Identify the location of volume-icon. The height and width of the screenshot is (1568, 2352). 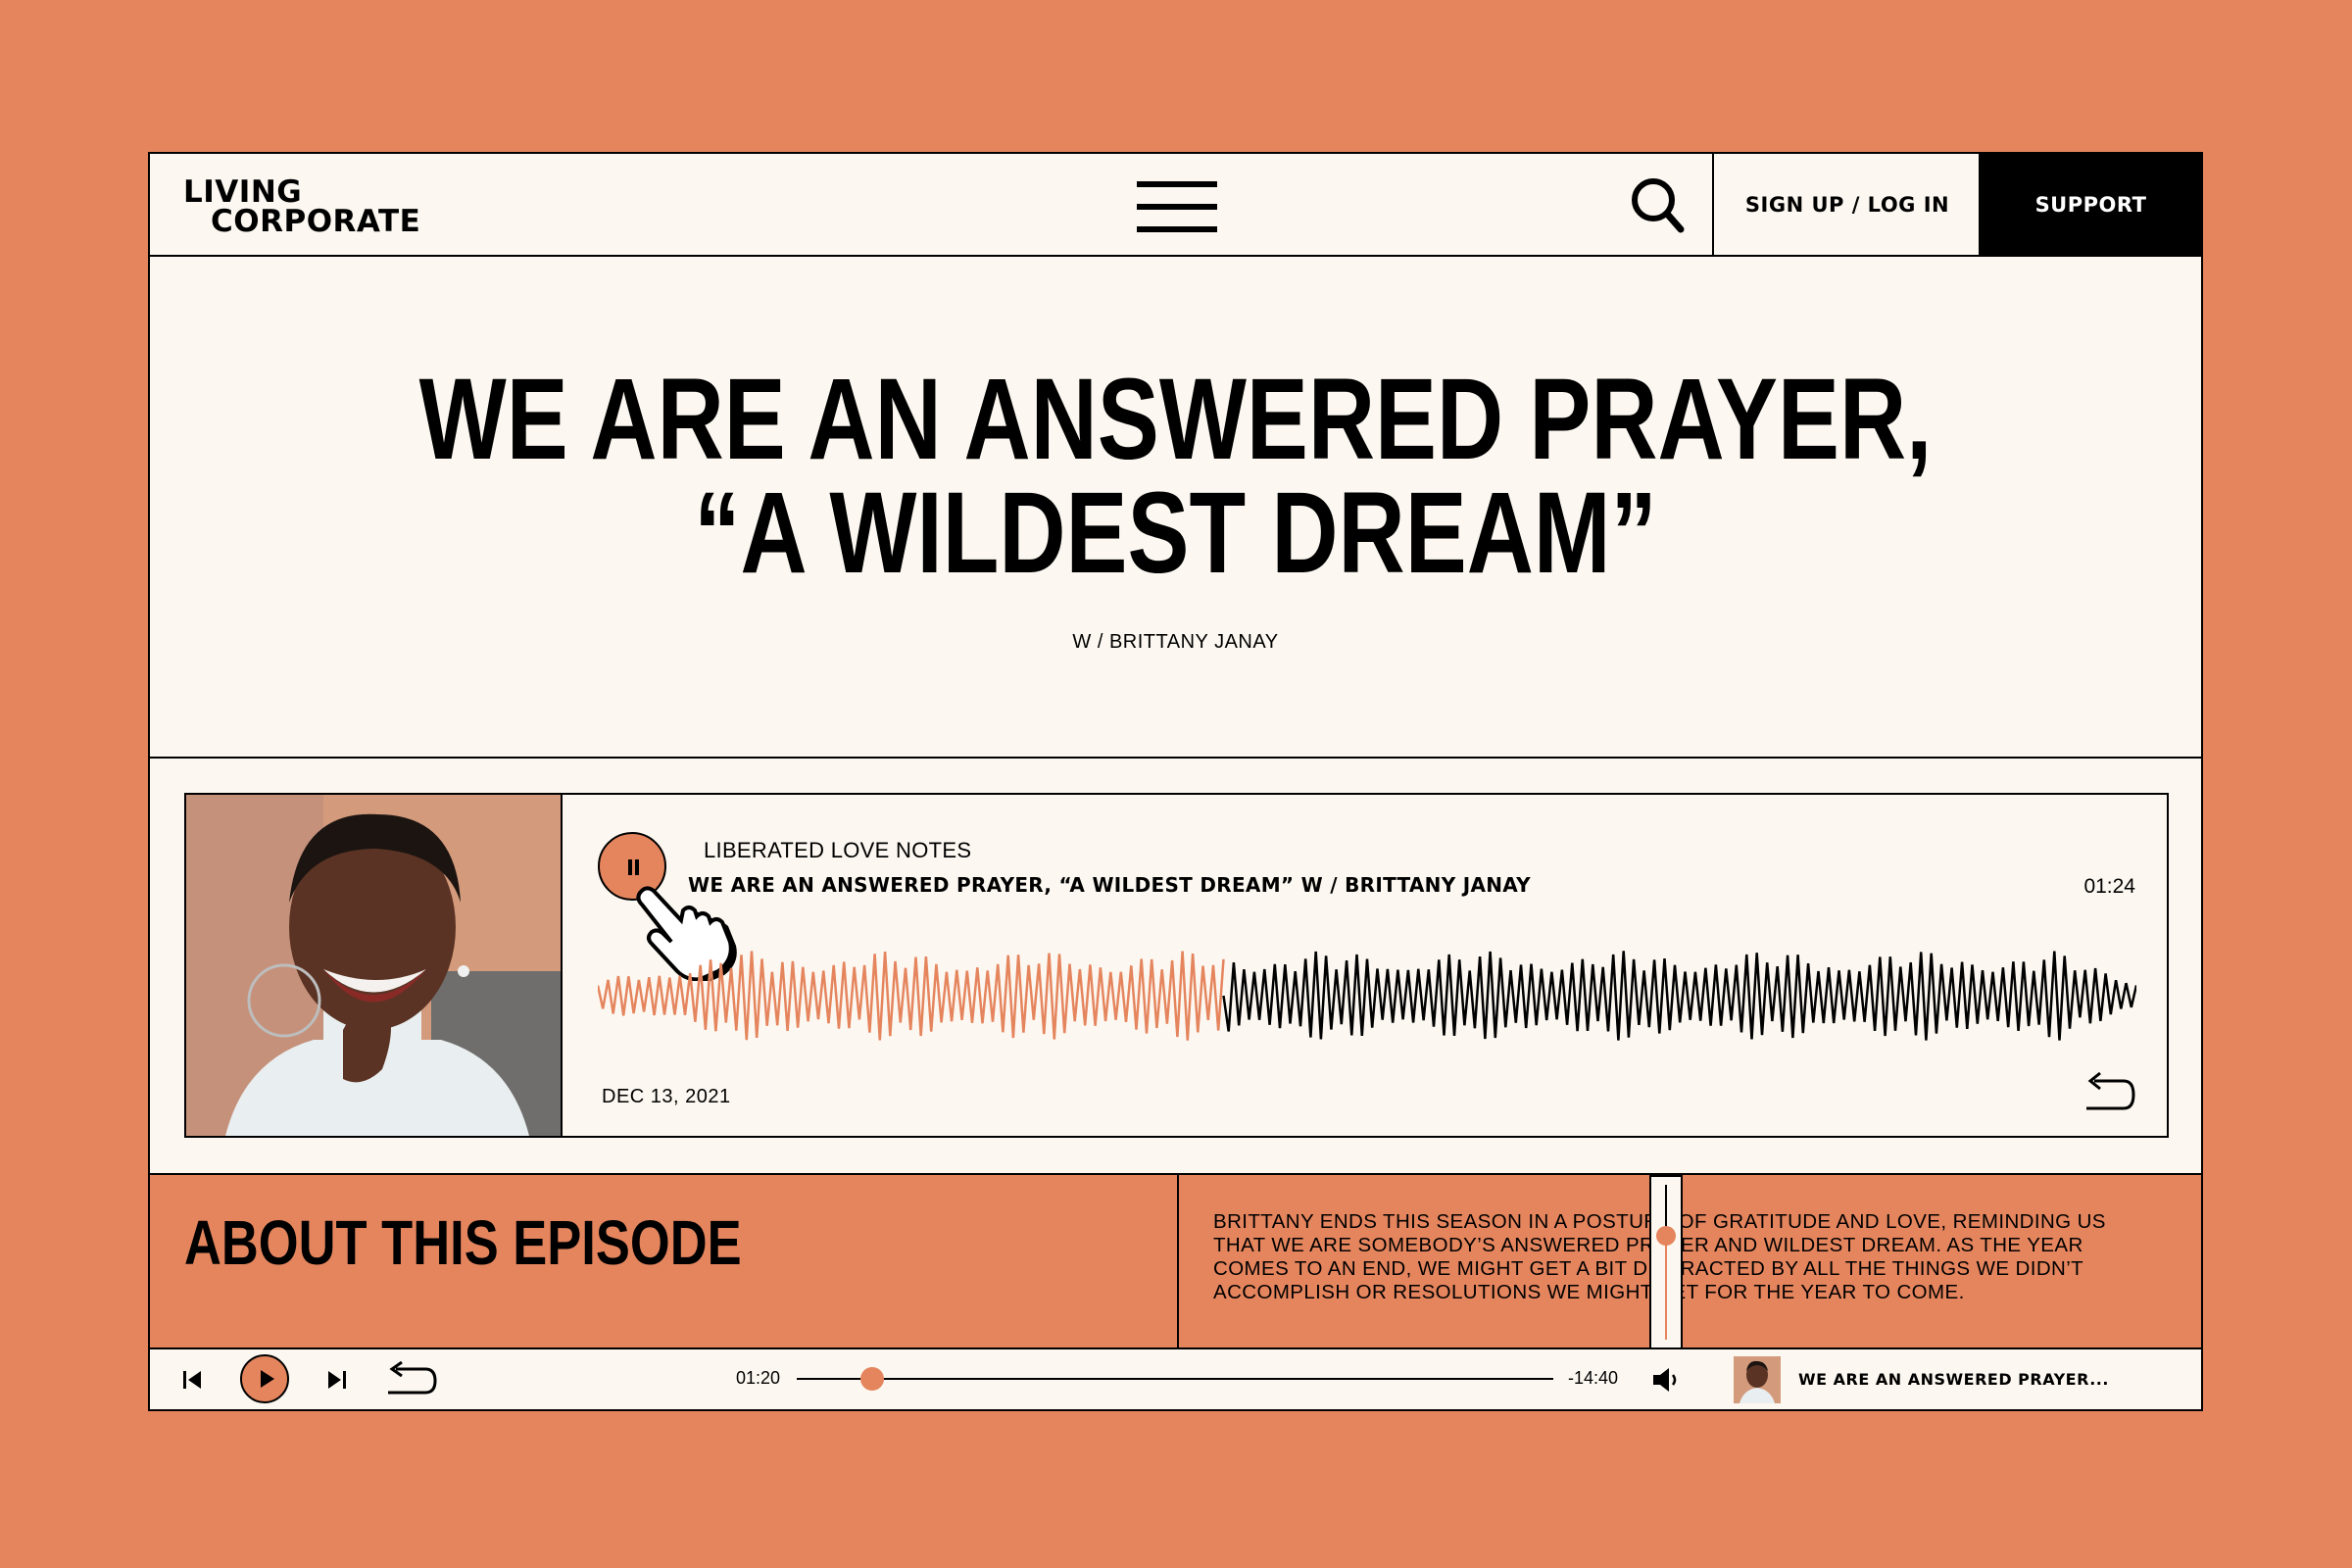
(1667, 1380).